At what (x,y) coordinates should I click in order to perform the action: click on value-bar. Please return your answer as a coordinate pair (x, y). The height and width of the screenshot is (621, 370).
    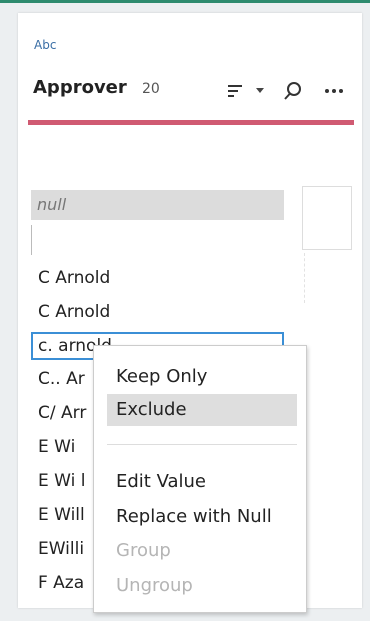
    Looking at the image, I should click on (31, 240).